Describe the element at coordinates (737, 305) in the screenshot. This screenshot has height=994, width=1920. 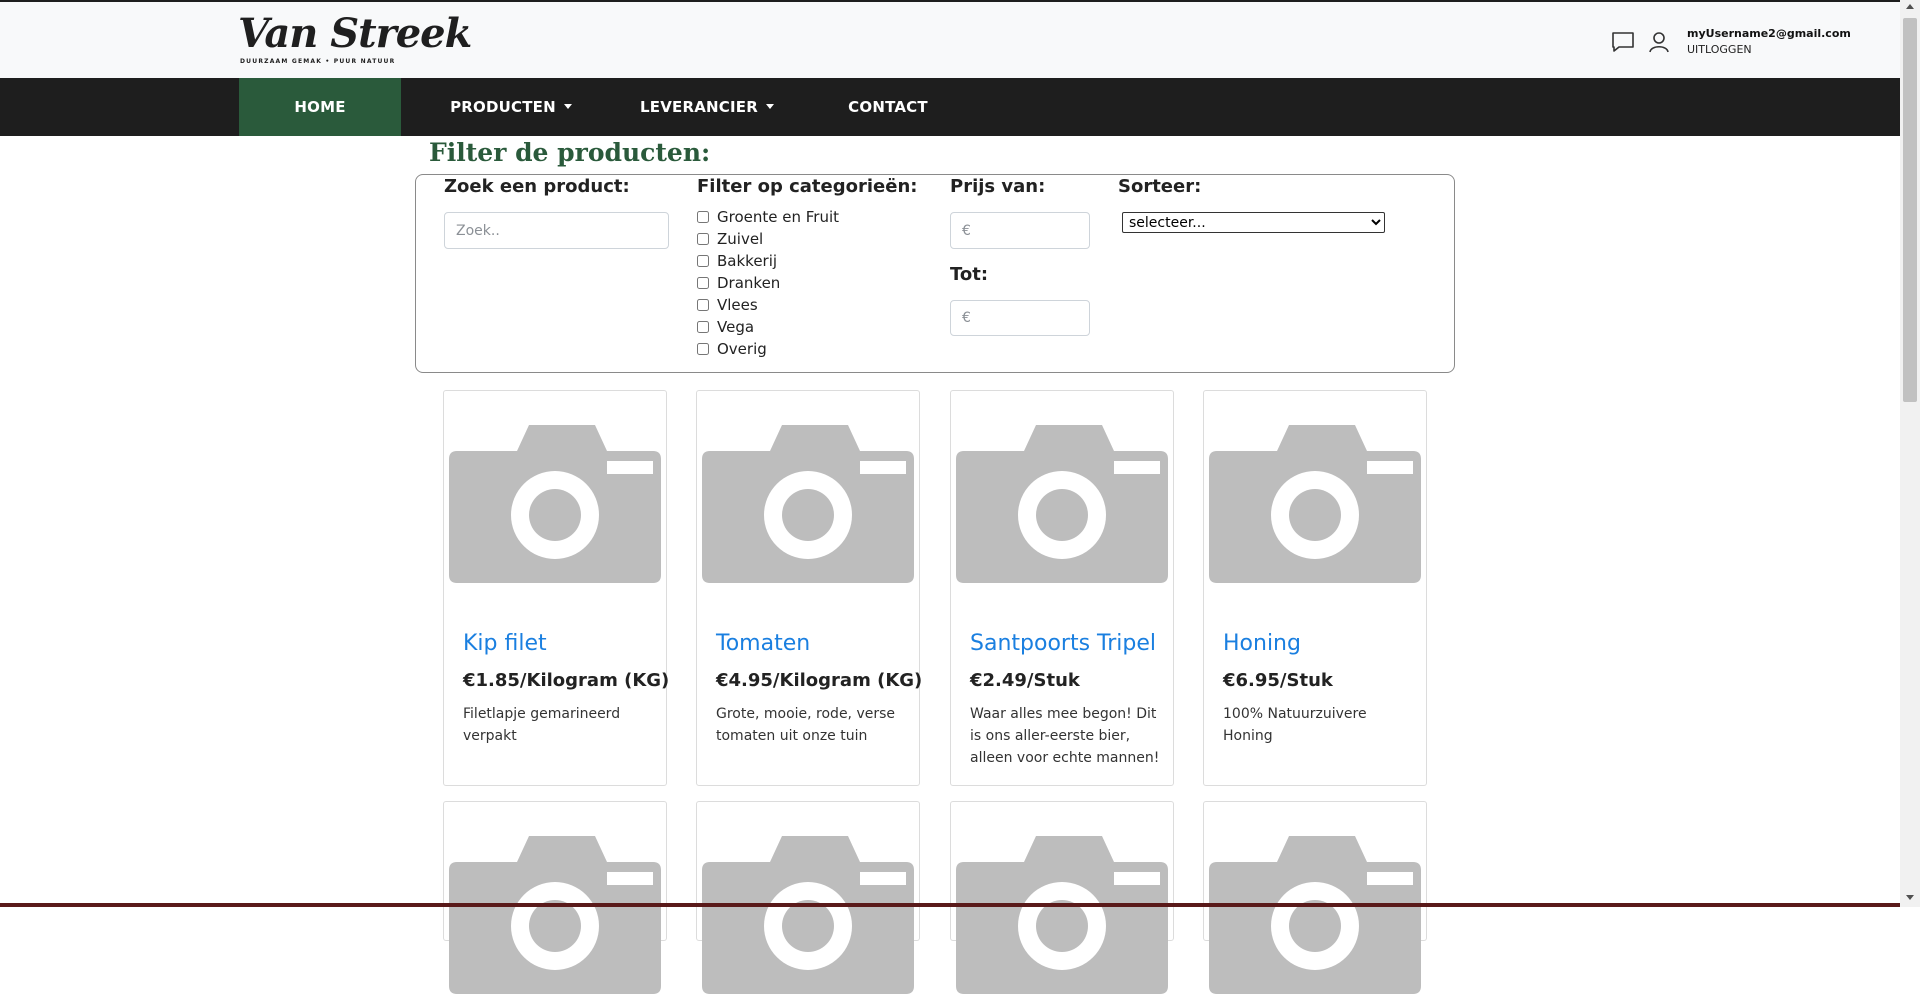
I see `category-label: Vlees` at that location.